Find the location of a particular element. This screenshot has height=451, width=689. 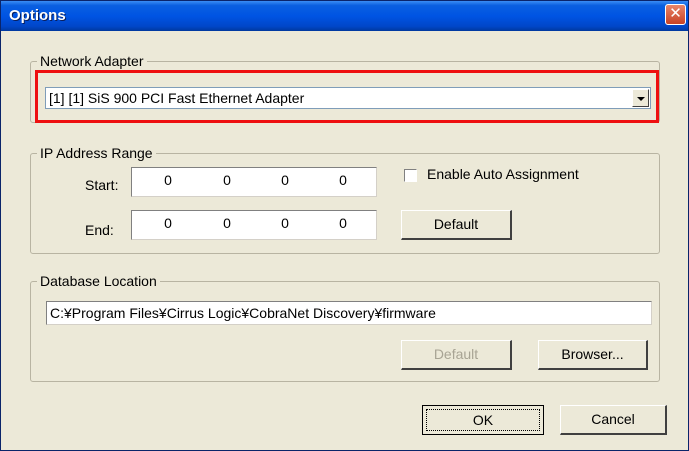

cancel-label: Cancel is located at coordinates (613, 419).